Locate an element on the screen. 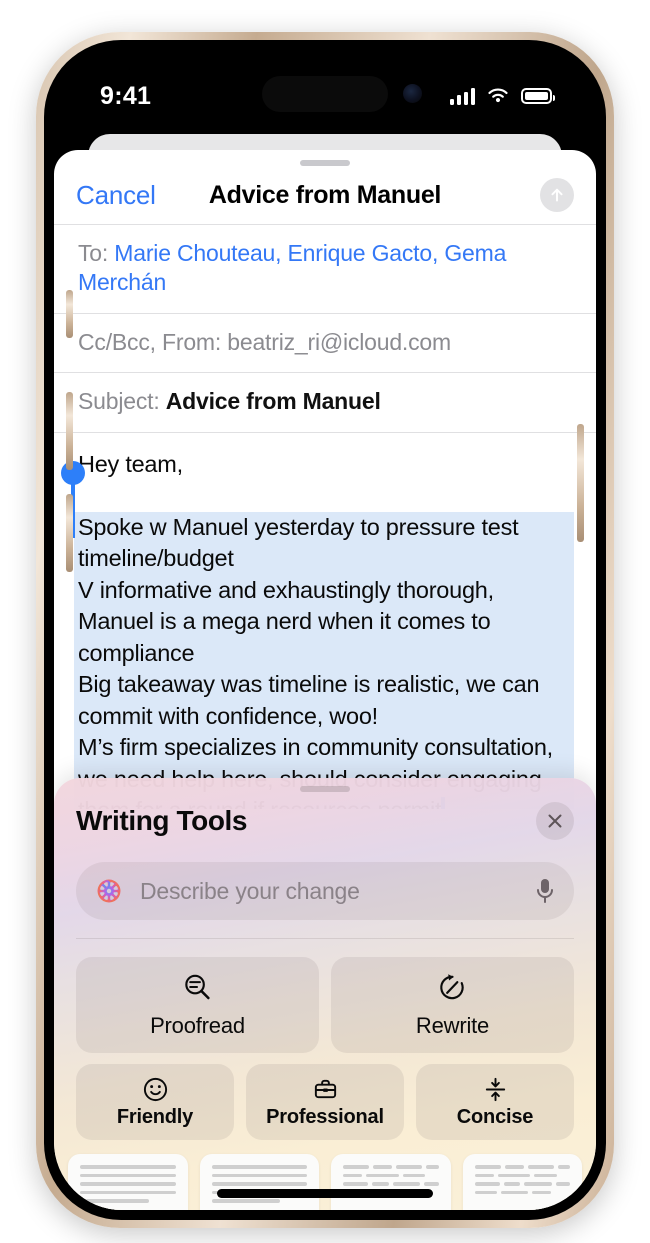 This screenshot has height=1243, width=650. smiley-face-icon is located at coordinates (155, 1089).